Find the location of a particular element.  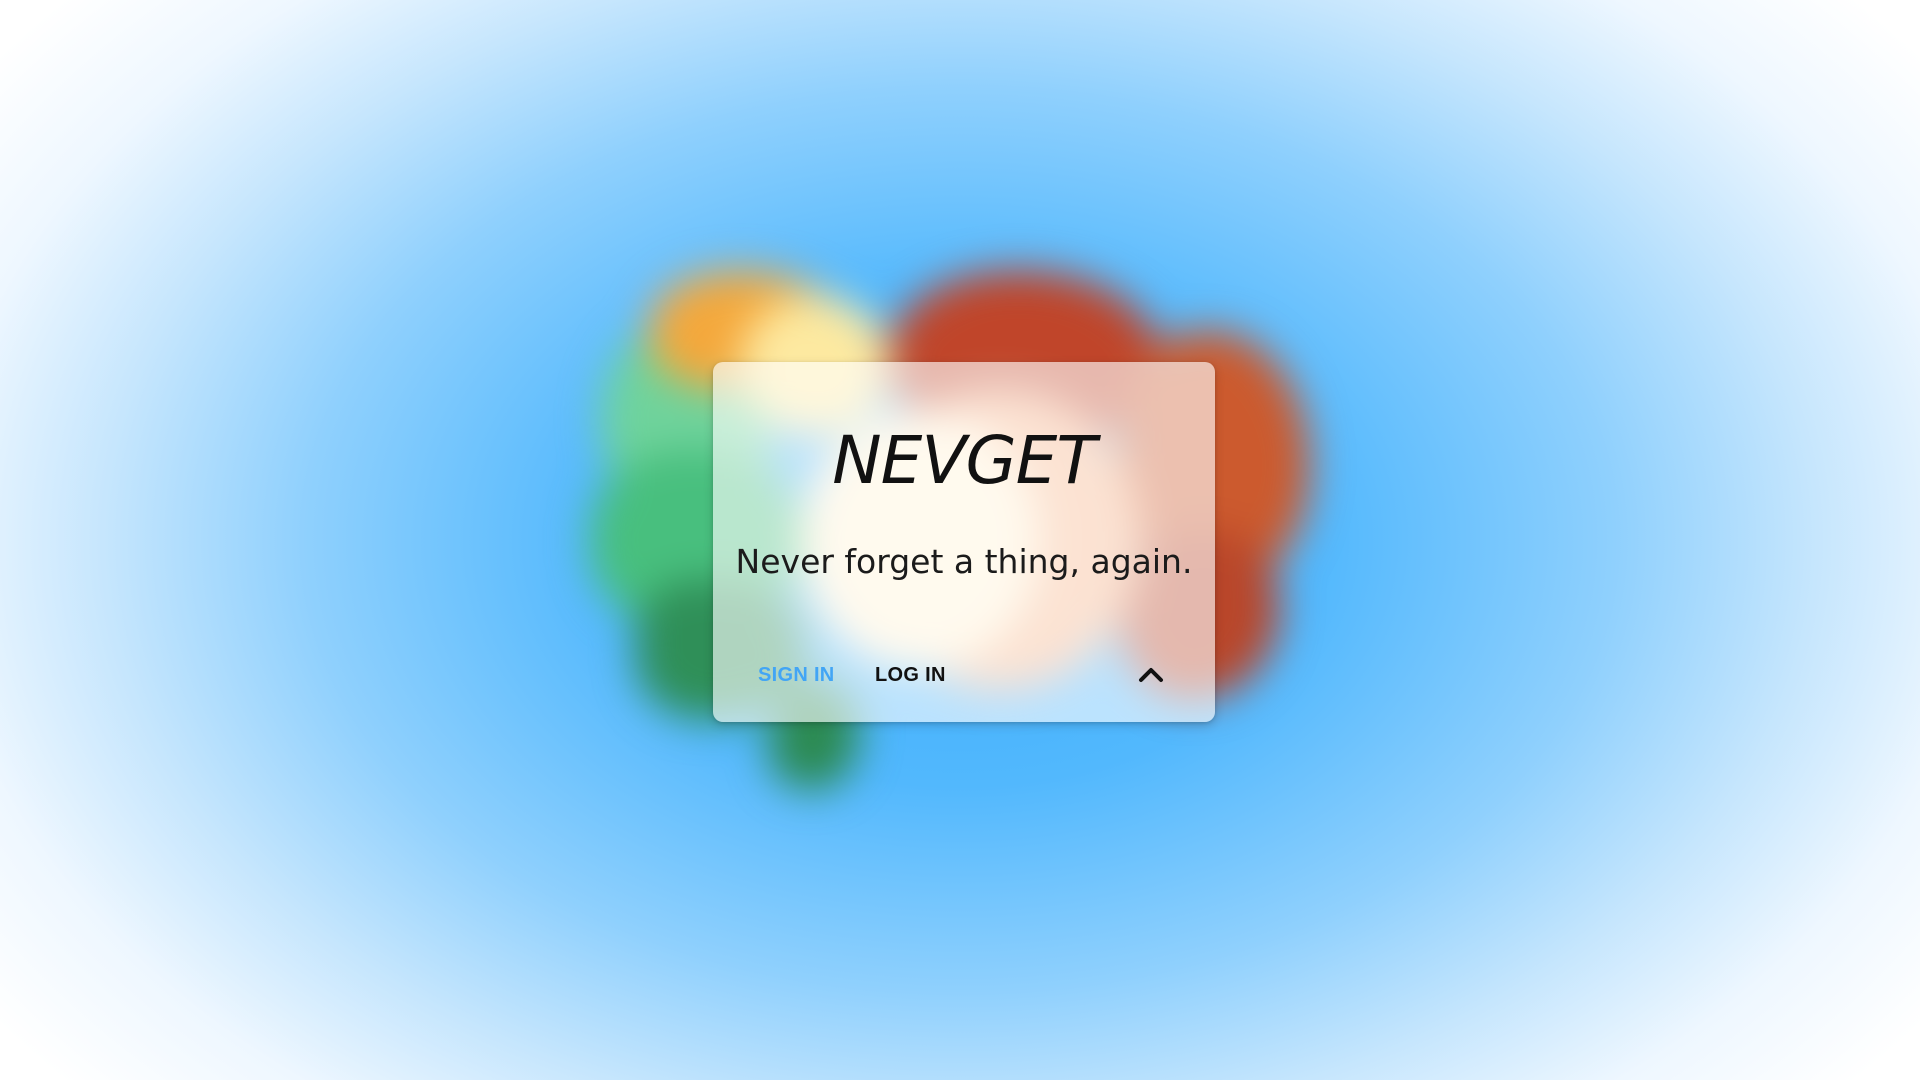

app-tagline: Never forget a thing, again. is located at coordinates (964, 561).